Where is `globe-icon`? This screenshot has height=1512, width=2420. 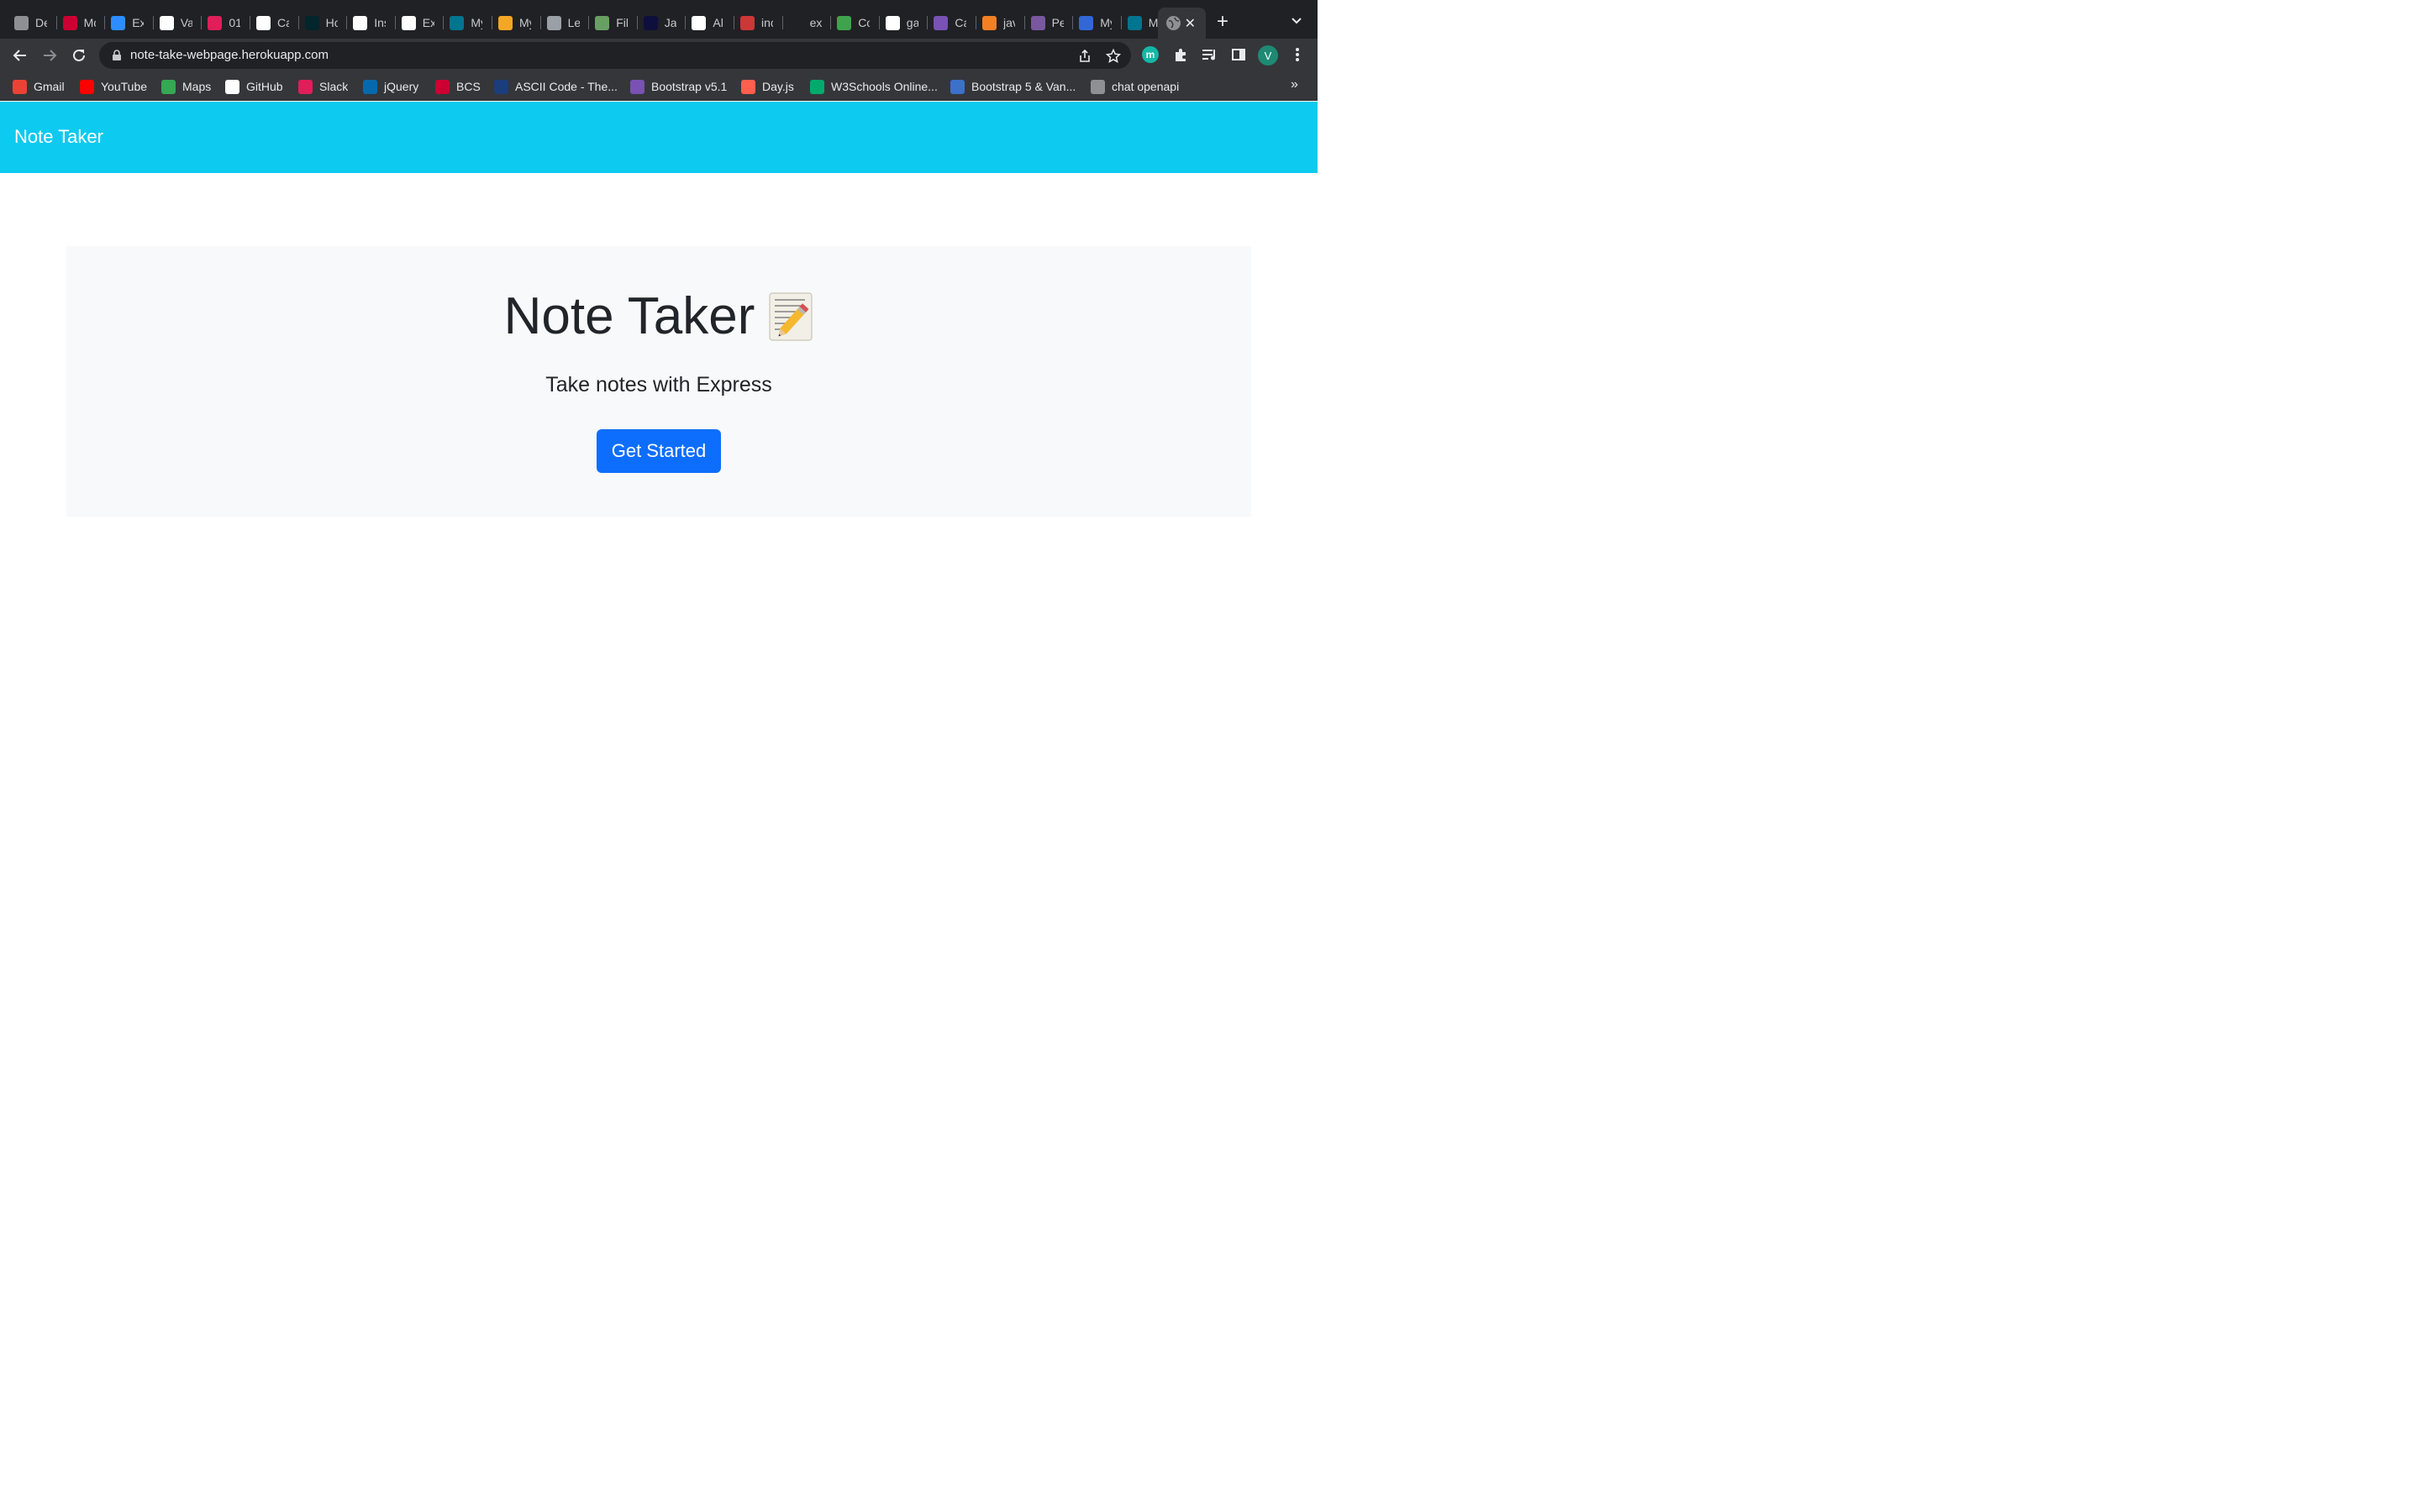
globe-icon is located at coordinates (1173, 23).